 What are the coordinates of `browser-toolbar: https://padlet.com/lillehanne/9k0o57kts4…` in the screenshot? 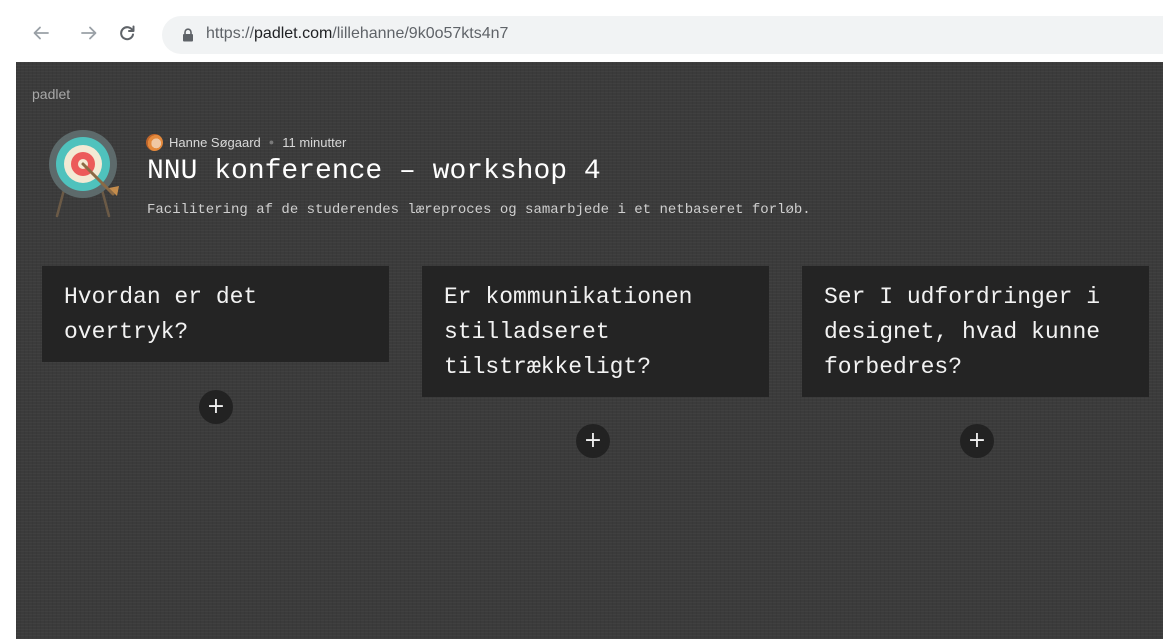 It's located at (581, 31).